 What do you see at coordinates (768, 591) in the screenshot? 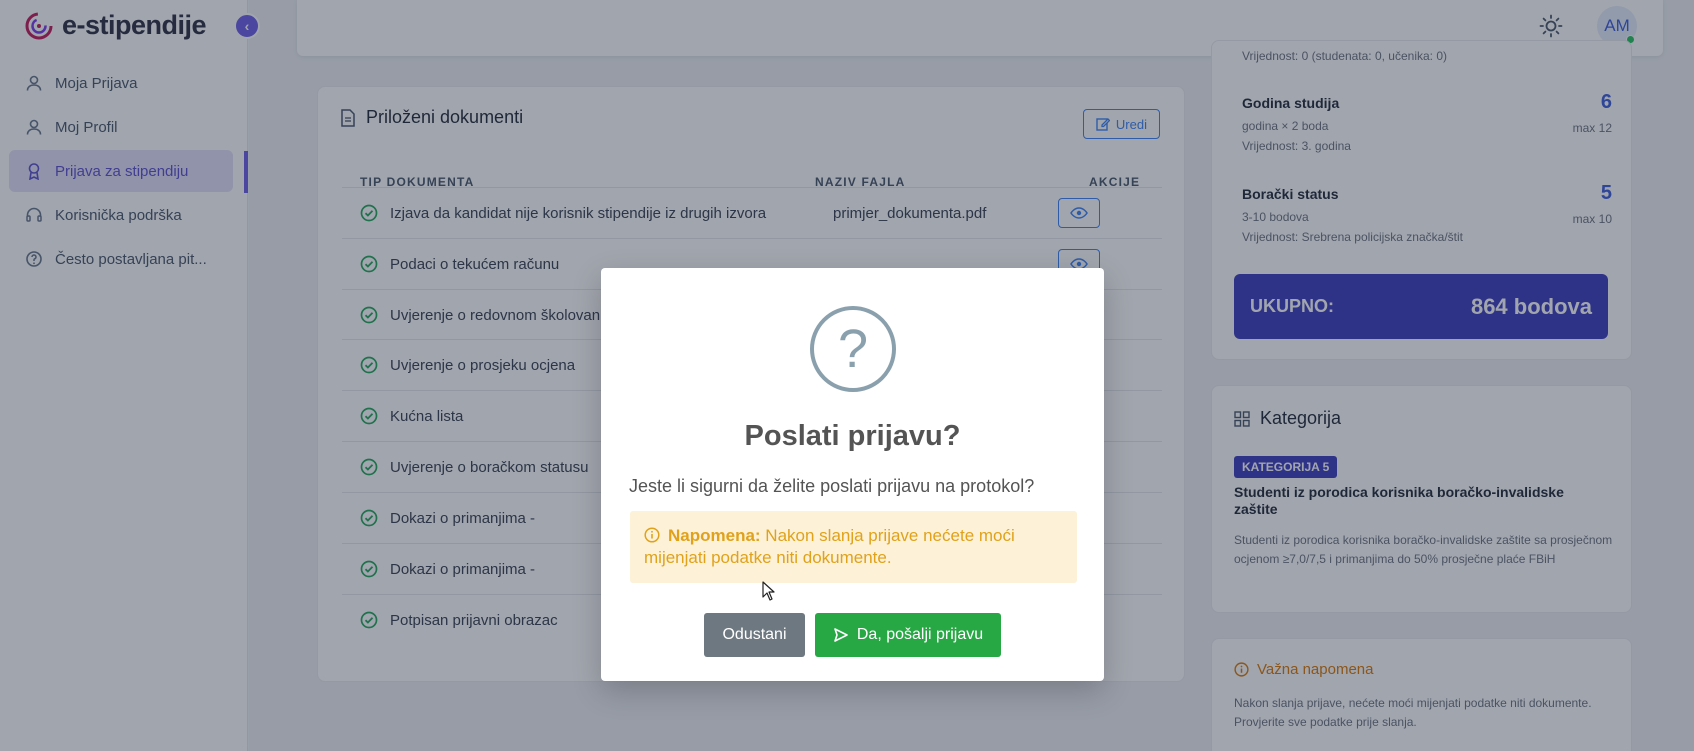
I see `mouse-cursor-icon` at bounding box center [768, 591].